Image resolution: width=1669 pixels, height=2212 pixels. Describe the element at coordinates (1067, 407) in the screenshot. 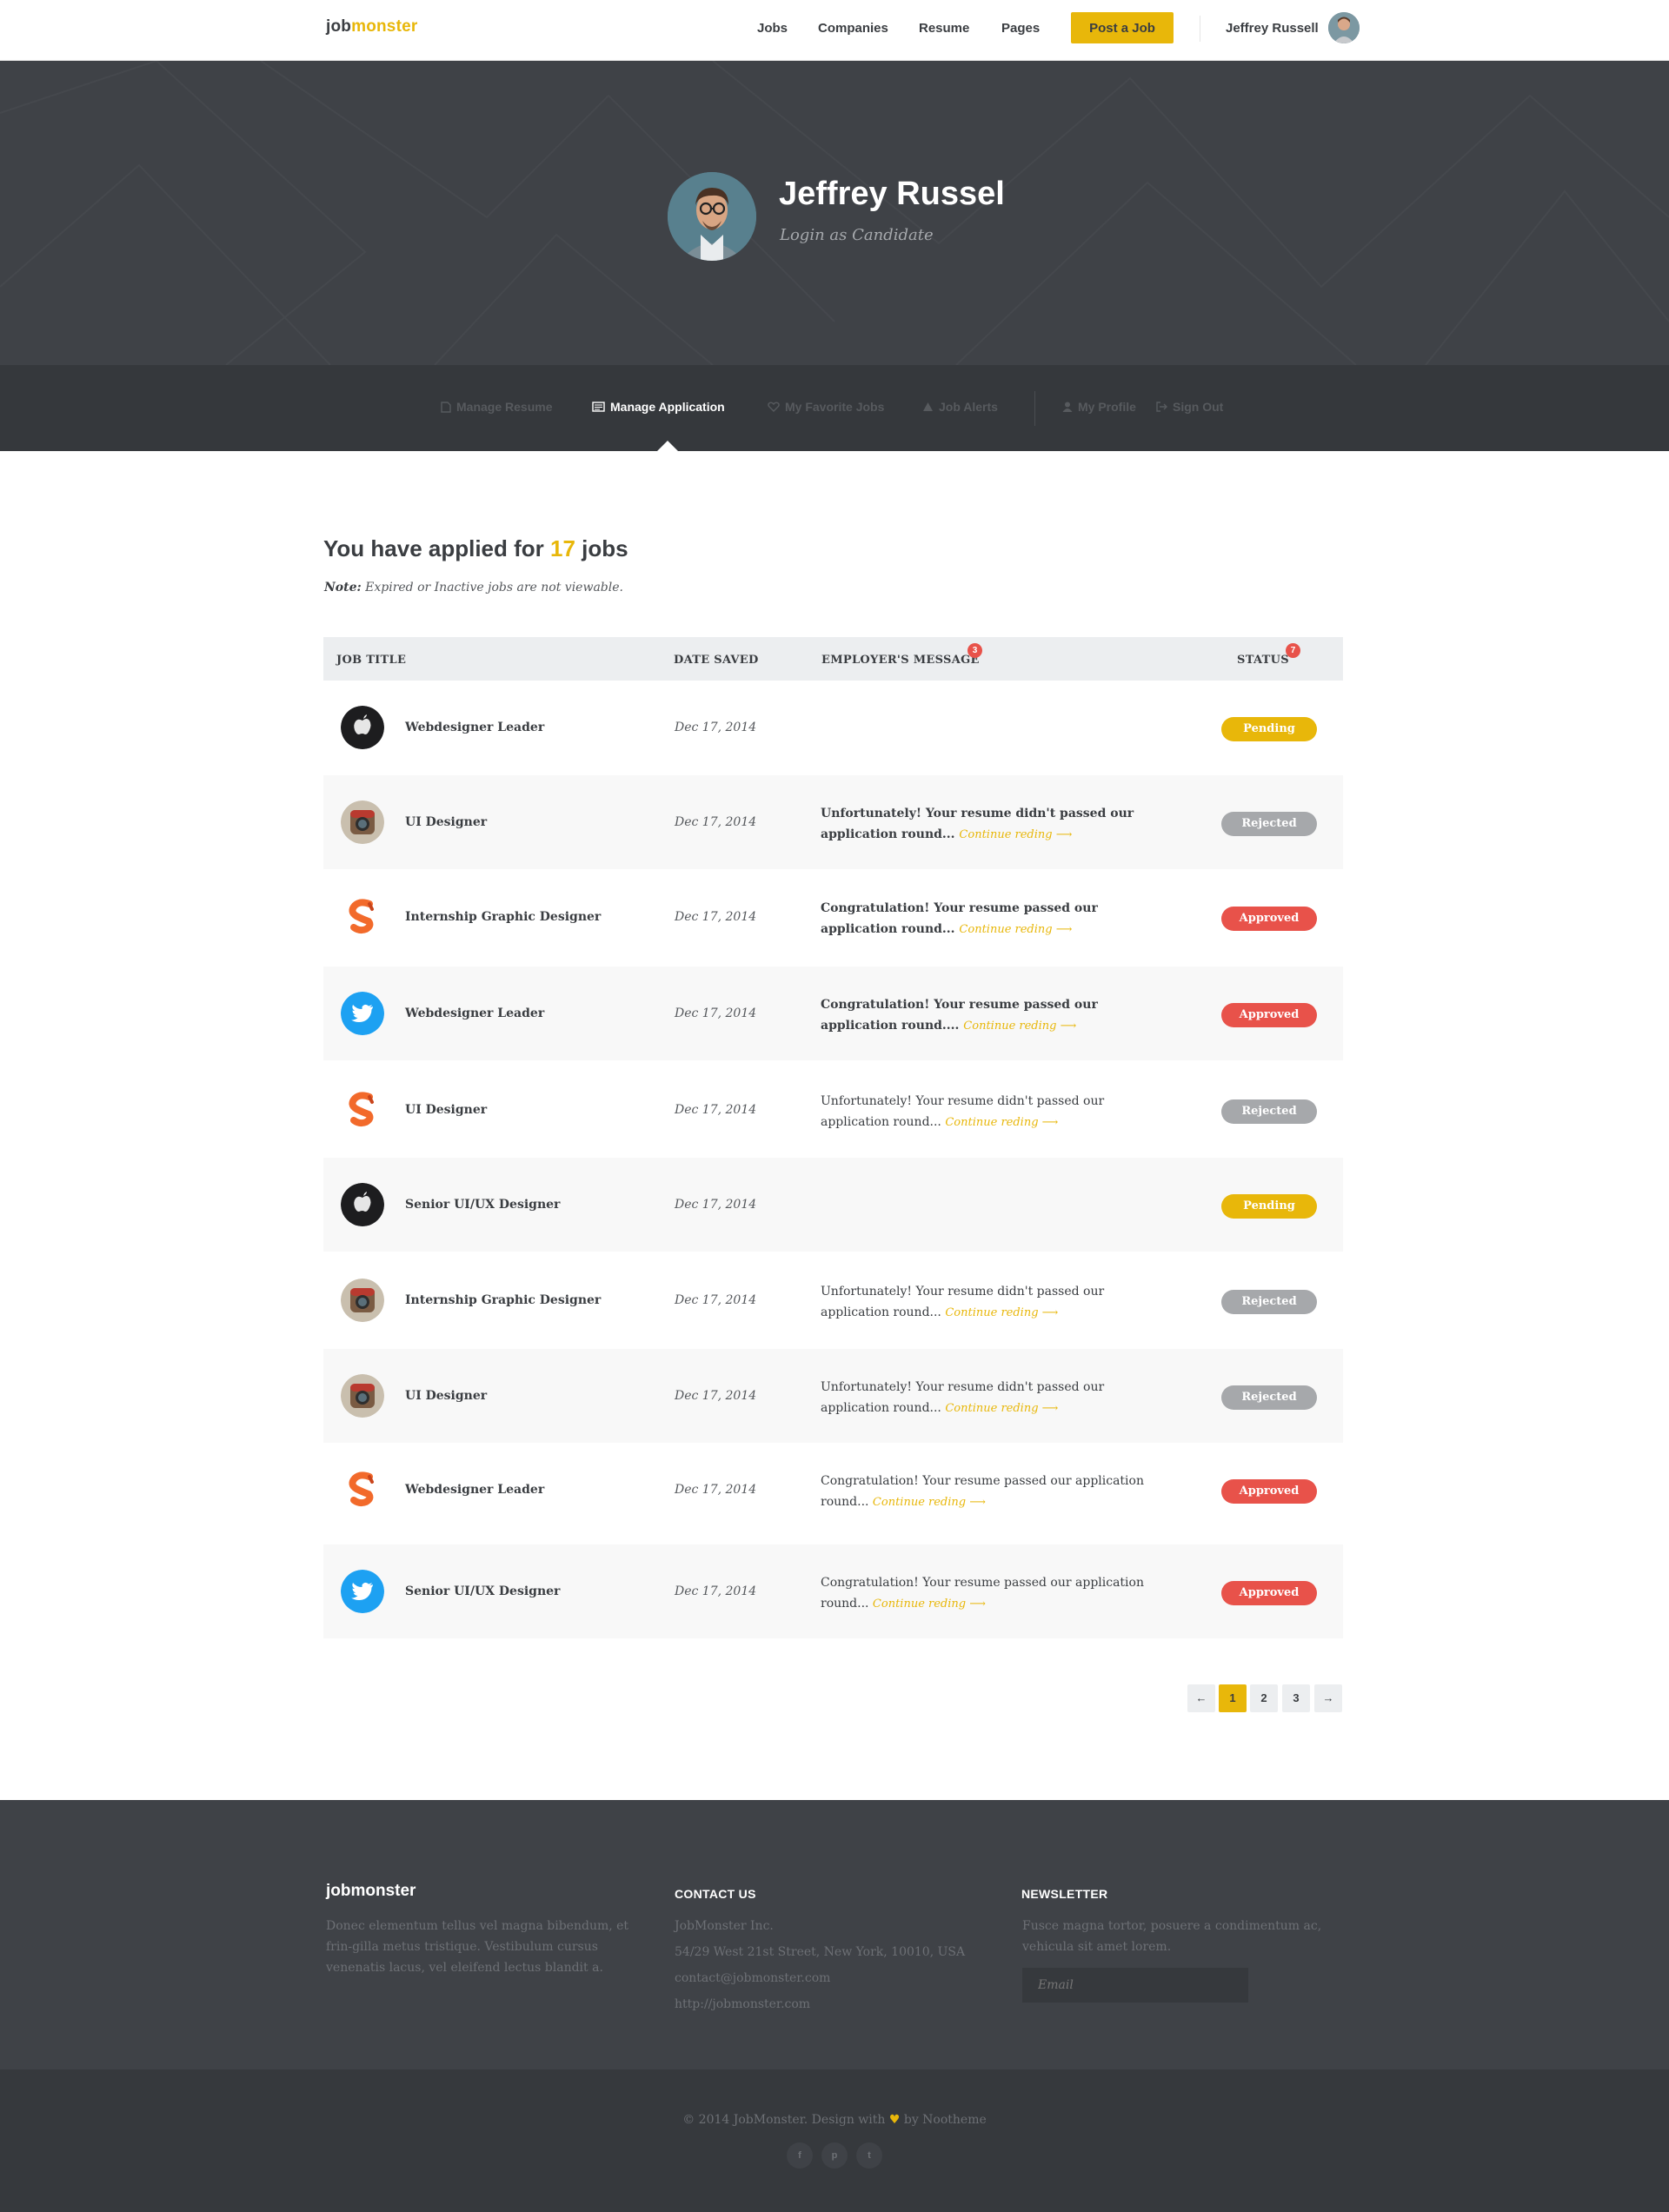

I see `user-icon` at that location.